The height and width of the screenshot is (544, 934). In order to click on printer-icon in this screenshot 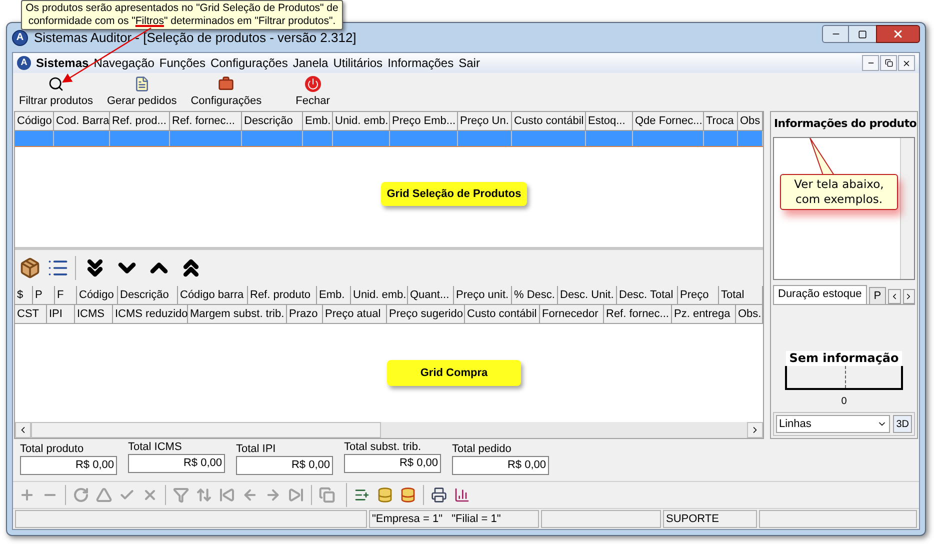, I will do `click(439, 495)`.